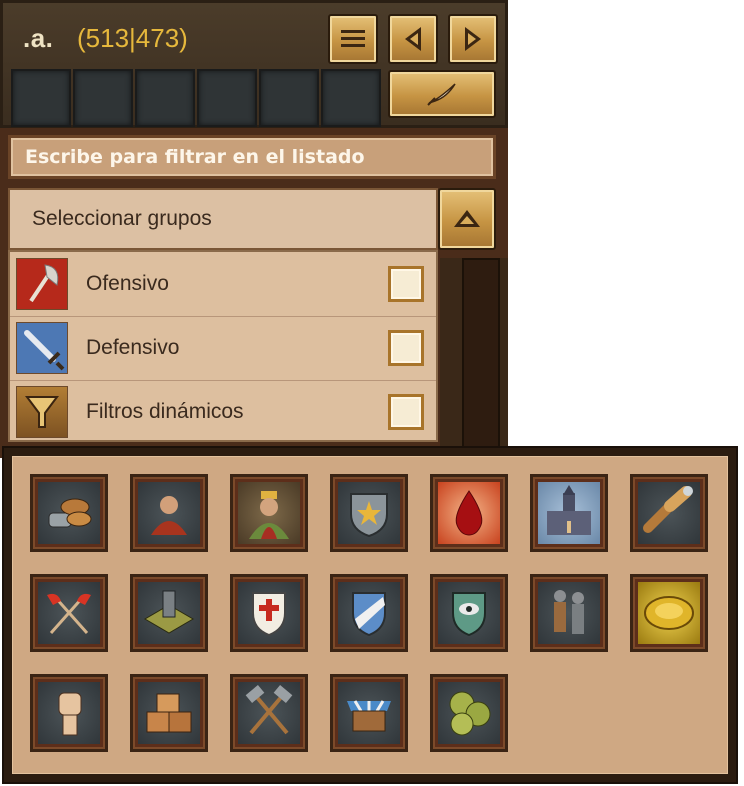 Image resolution: width=744 pixels, height=786 pixels. Describe the element at coordinates (269, 513) in the screenshot. I see `king-portrait-icon` at that location.